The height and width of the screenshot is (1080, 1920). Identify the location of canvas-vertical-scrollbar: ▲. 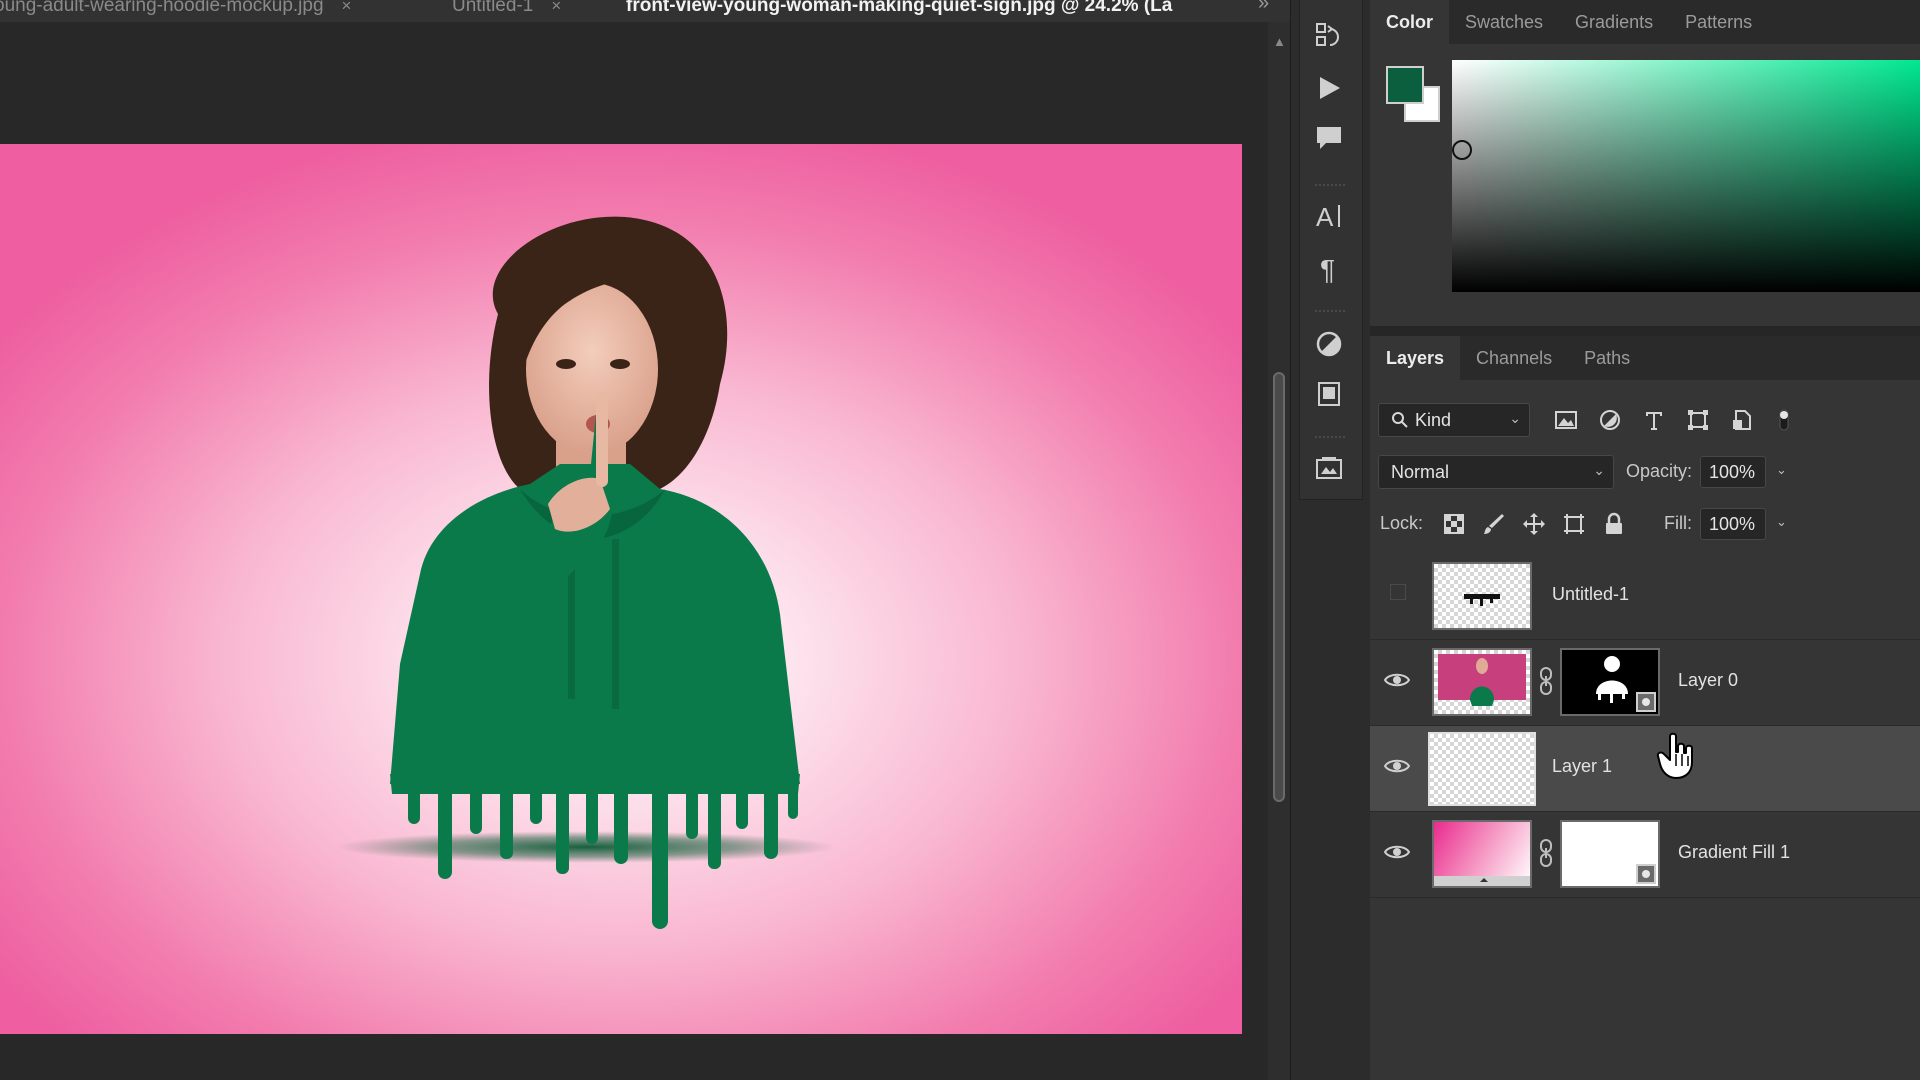
(1279, 551).